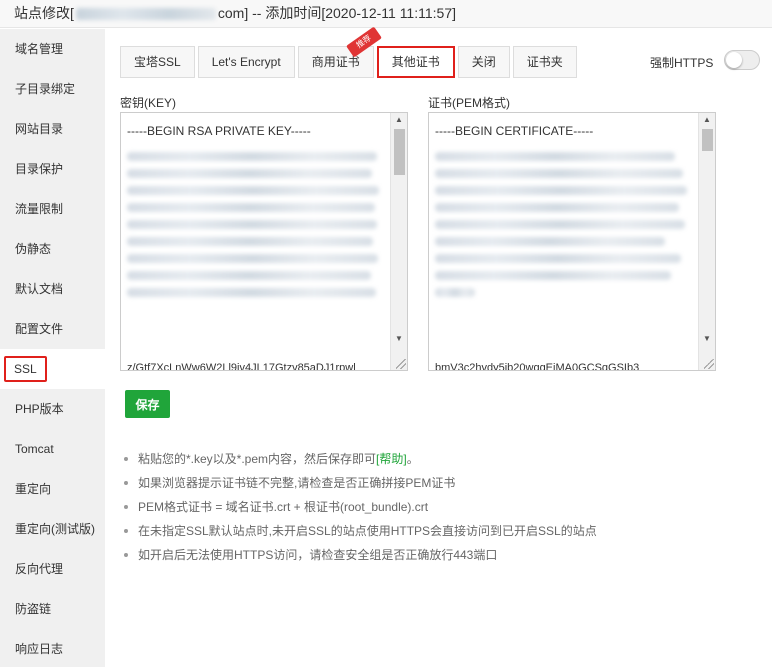 The height and width of the screenshot is (667, 772). I want to click on sidebar-item-domain-management: 域名管理, so click(52, 49).